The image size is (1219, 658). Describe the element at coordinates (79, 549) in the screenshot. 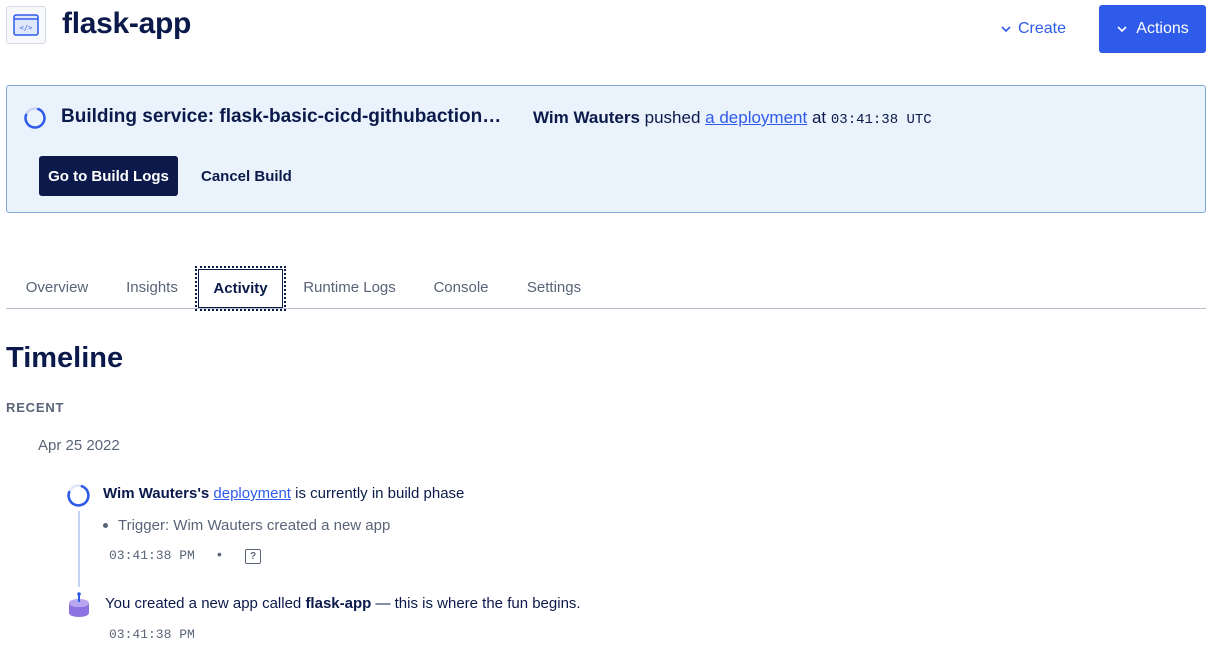

I see `timeline-connector` at that location.